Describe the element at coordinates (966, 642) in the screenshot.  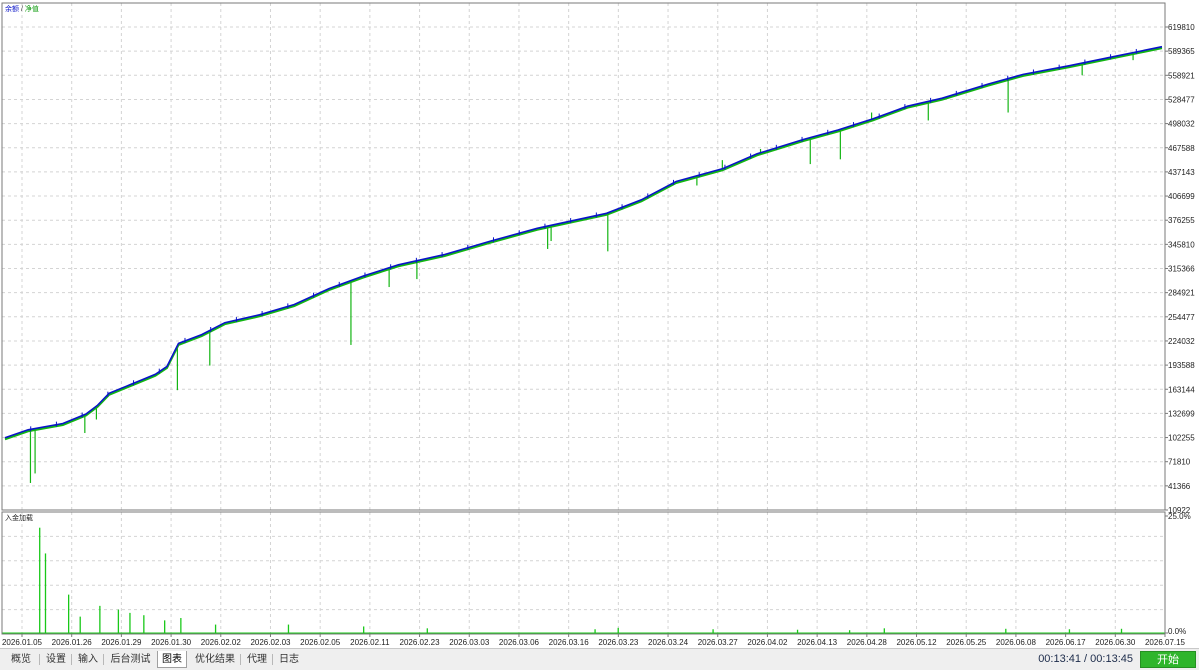
I see `x-tick-label: 2026.05.25` at that location.